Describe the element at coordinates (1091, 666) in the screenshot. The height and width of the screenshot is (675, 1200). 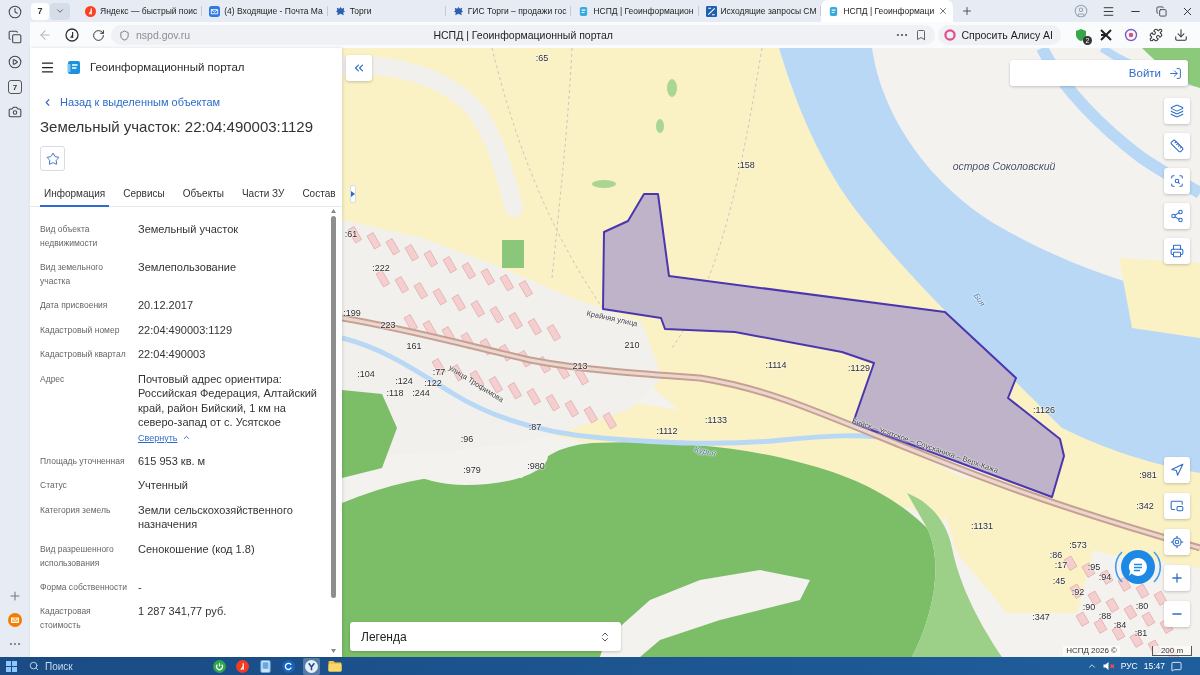
I see `chevron-up-icon` at that location.